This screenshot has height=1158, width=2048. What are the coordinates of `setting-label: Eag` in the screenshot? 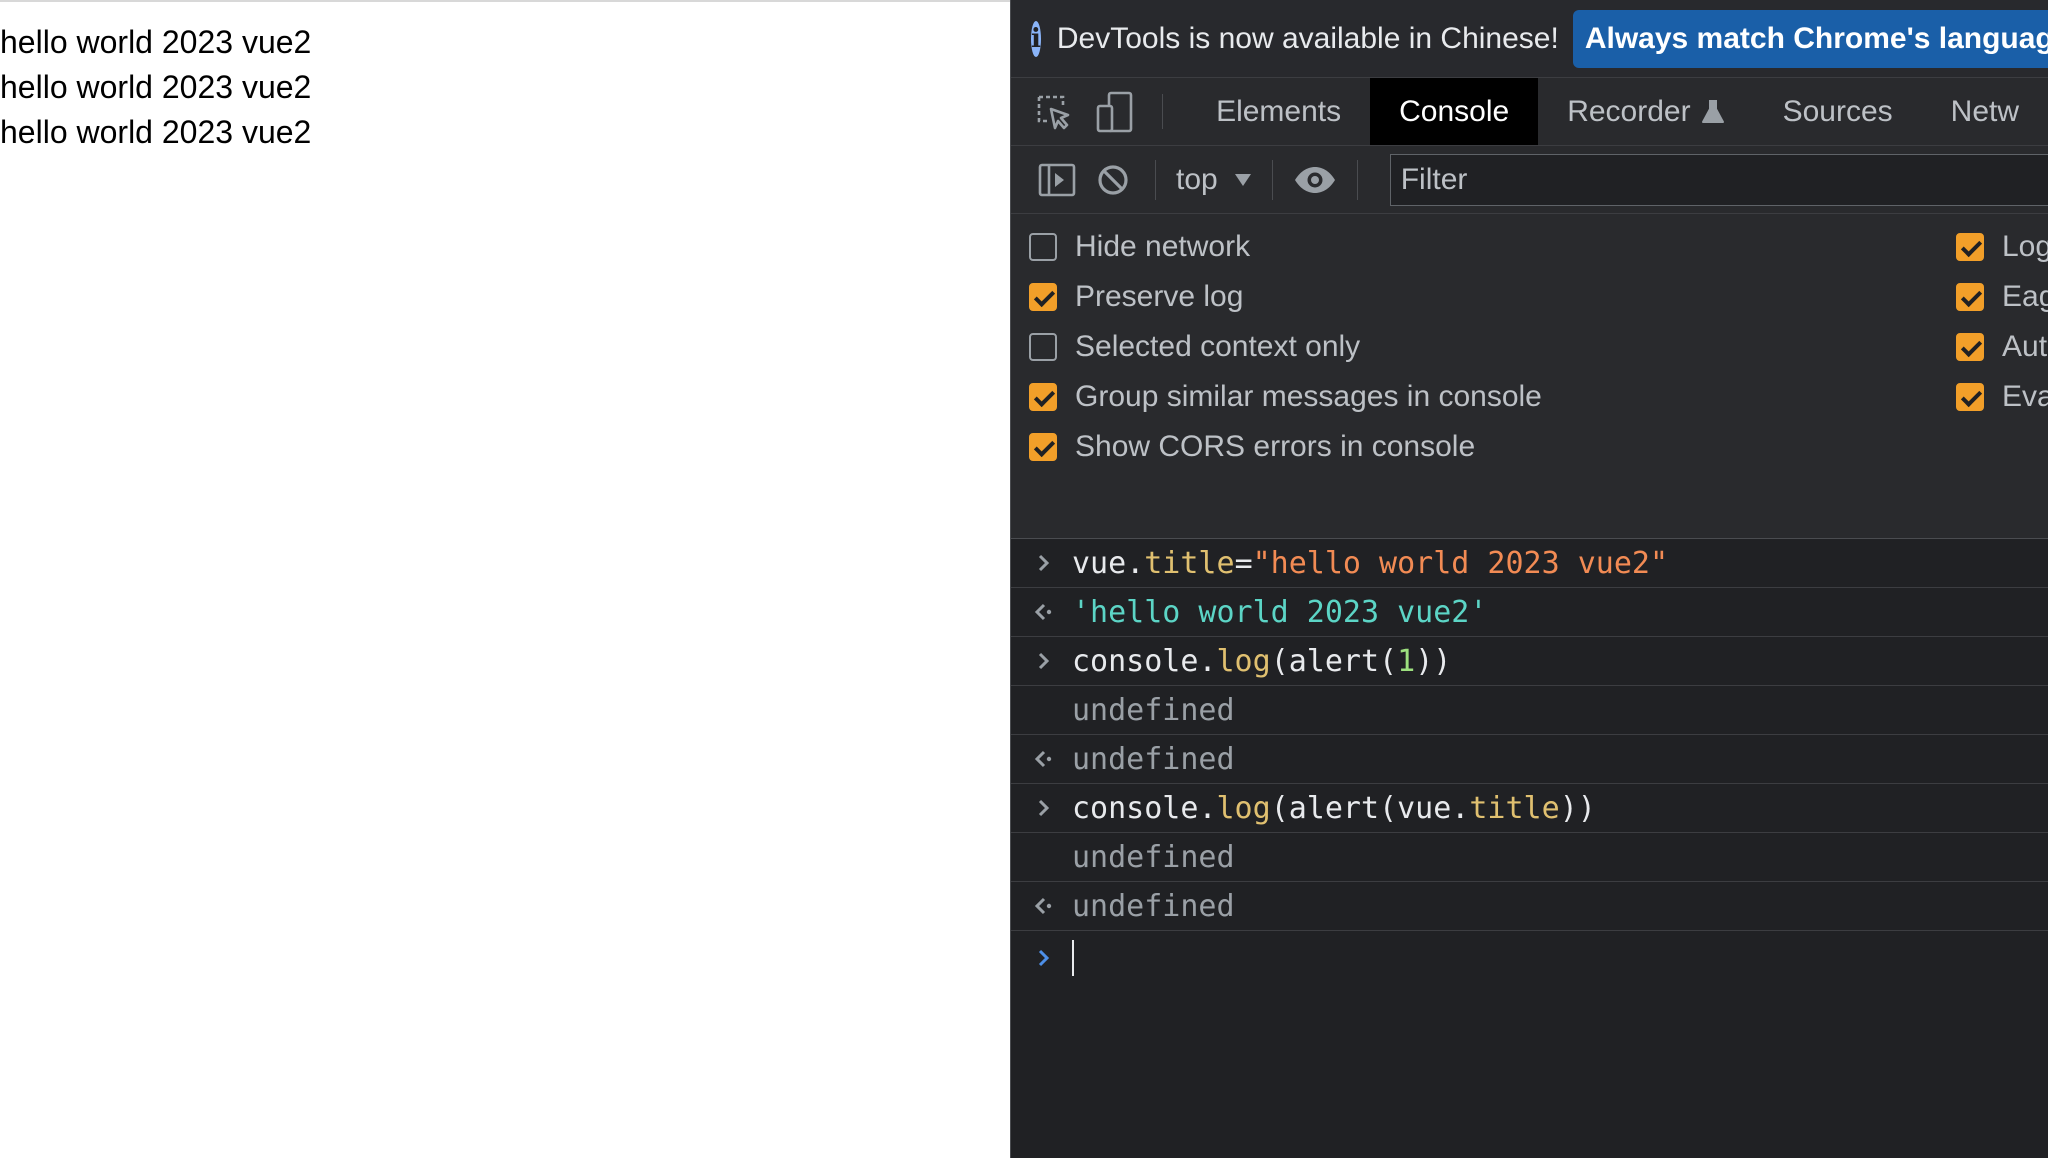 It's located at (2025, 296).